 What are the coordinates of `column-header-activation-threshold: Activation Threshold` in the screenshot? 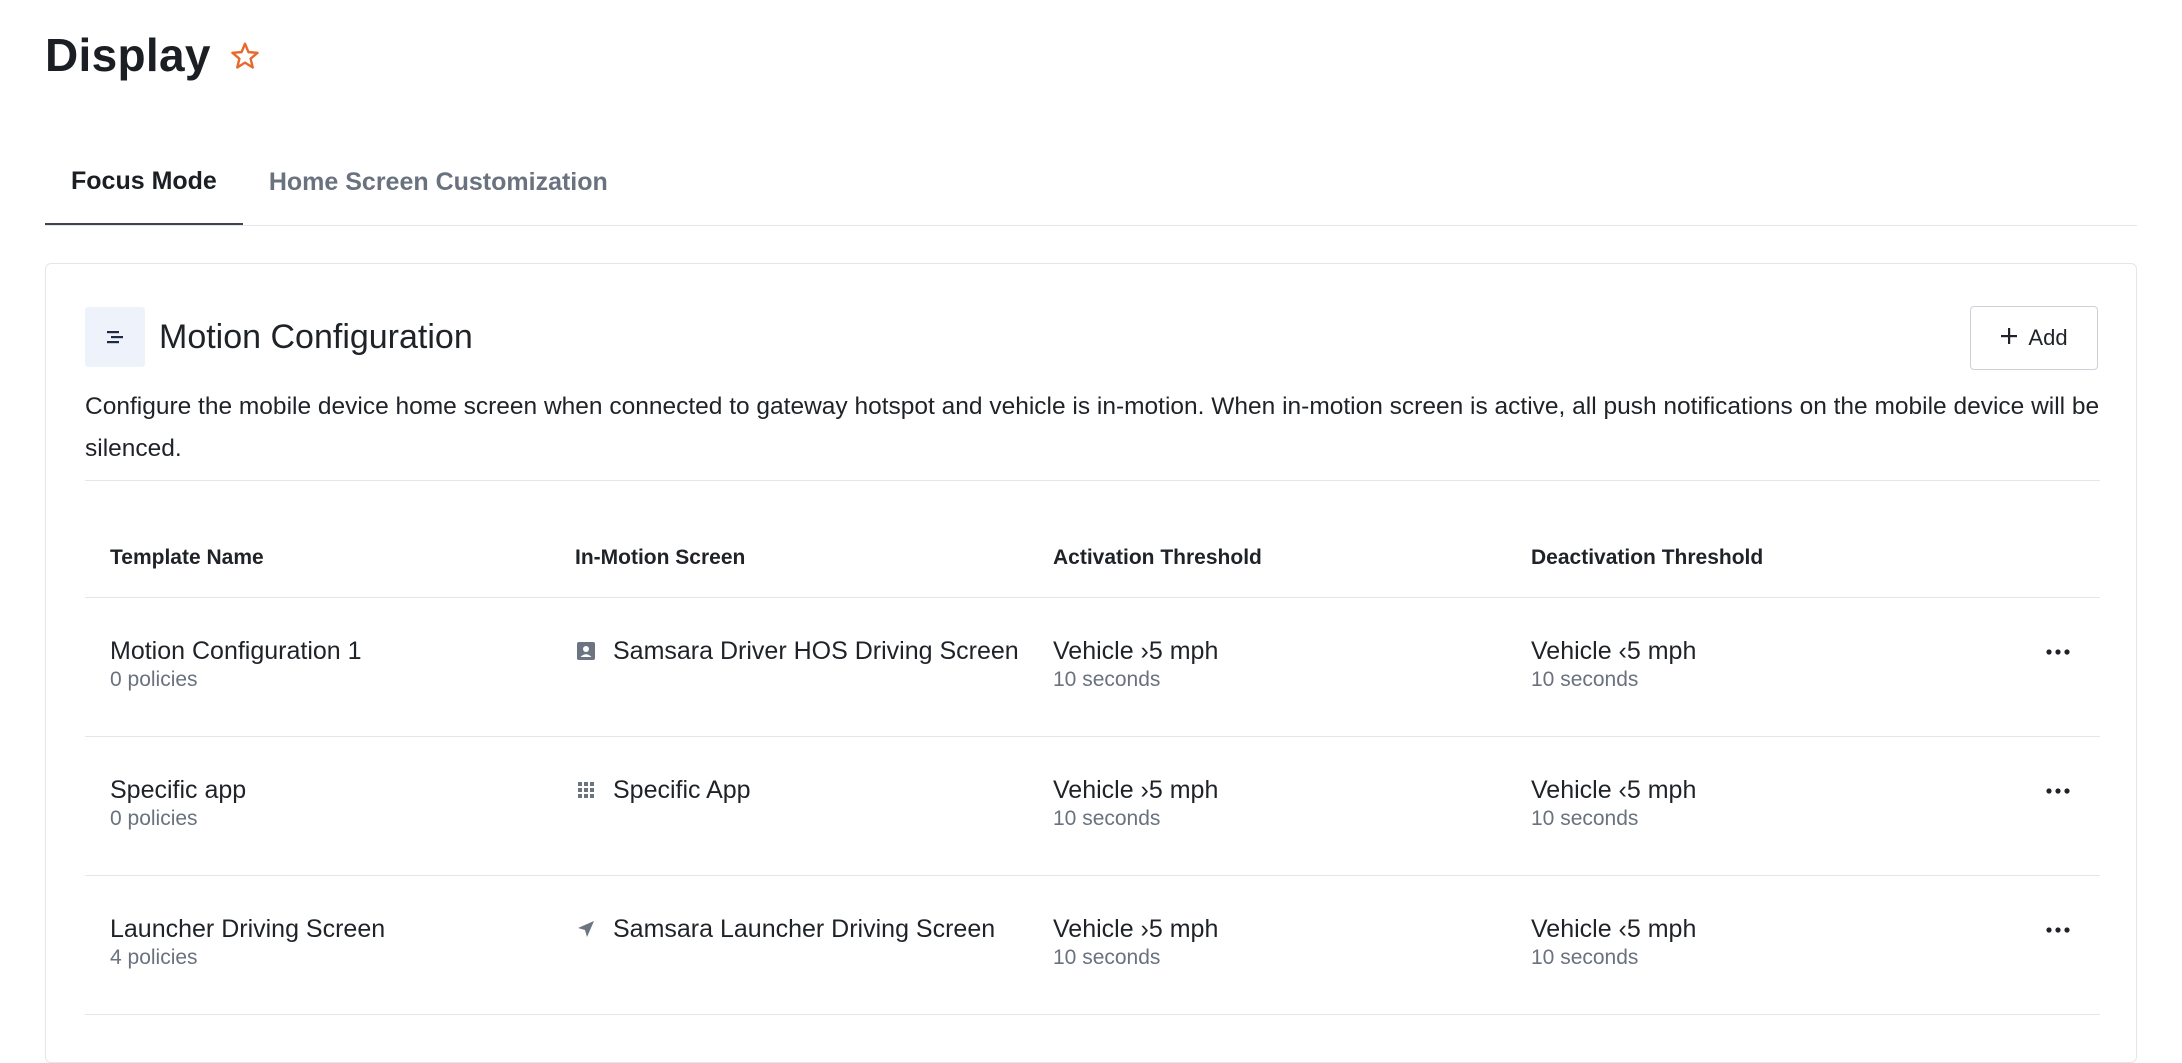 It's located at (1157, 557).